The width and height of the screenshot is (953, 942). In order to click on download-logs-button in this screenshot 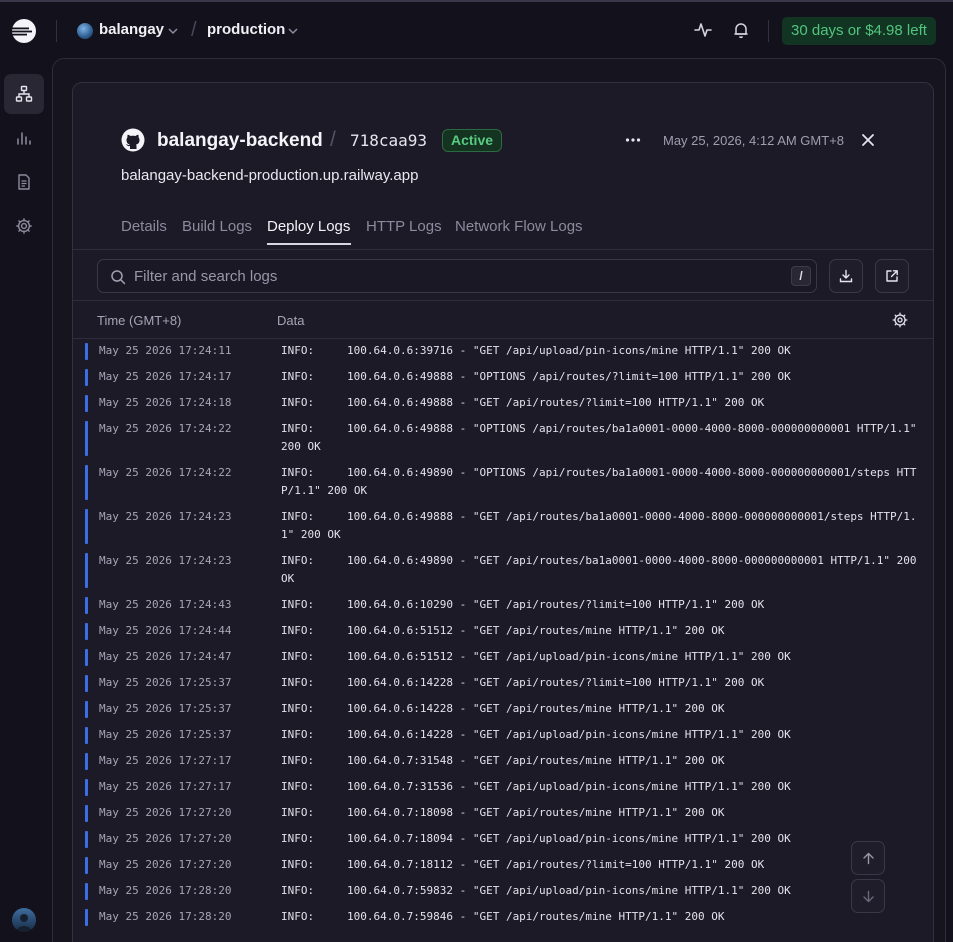, I will do `click(846, 276)`.